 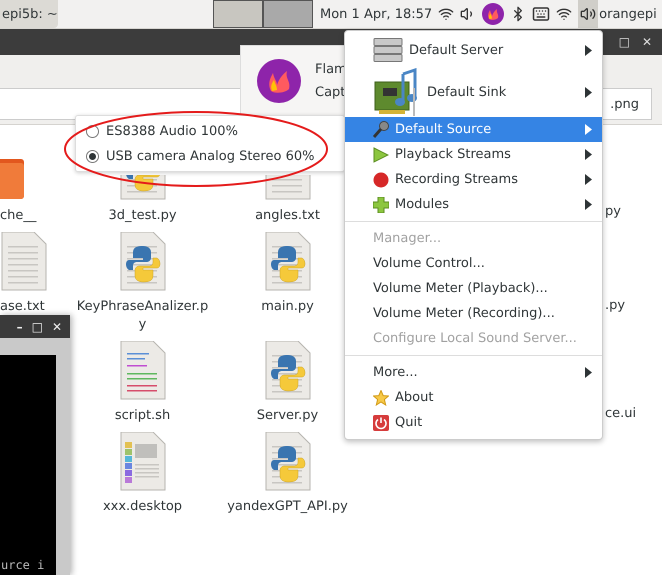 What do you see at coordinates (142, 462) in the screenshot?
I see `font-file-icon` at bounding box center [142, 462].